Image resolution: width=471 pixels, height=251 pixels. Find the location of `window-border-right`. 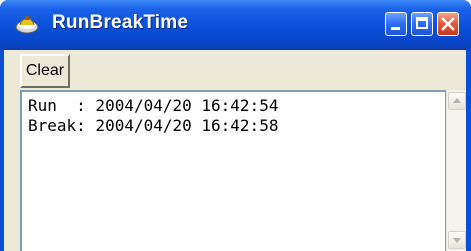

window-border-right is located at coordinates (468, 150).